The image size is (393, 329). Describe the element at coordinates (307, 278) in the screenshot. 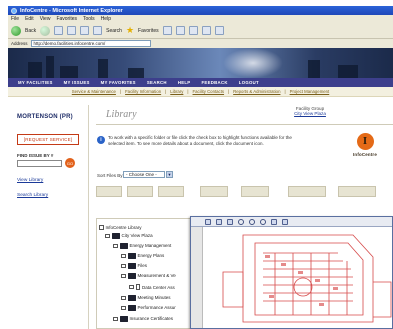

I see `floor-plan-svg` at that location.